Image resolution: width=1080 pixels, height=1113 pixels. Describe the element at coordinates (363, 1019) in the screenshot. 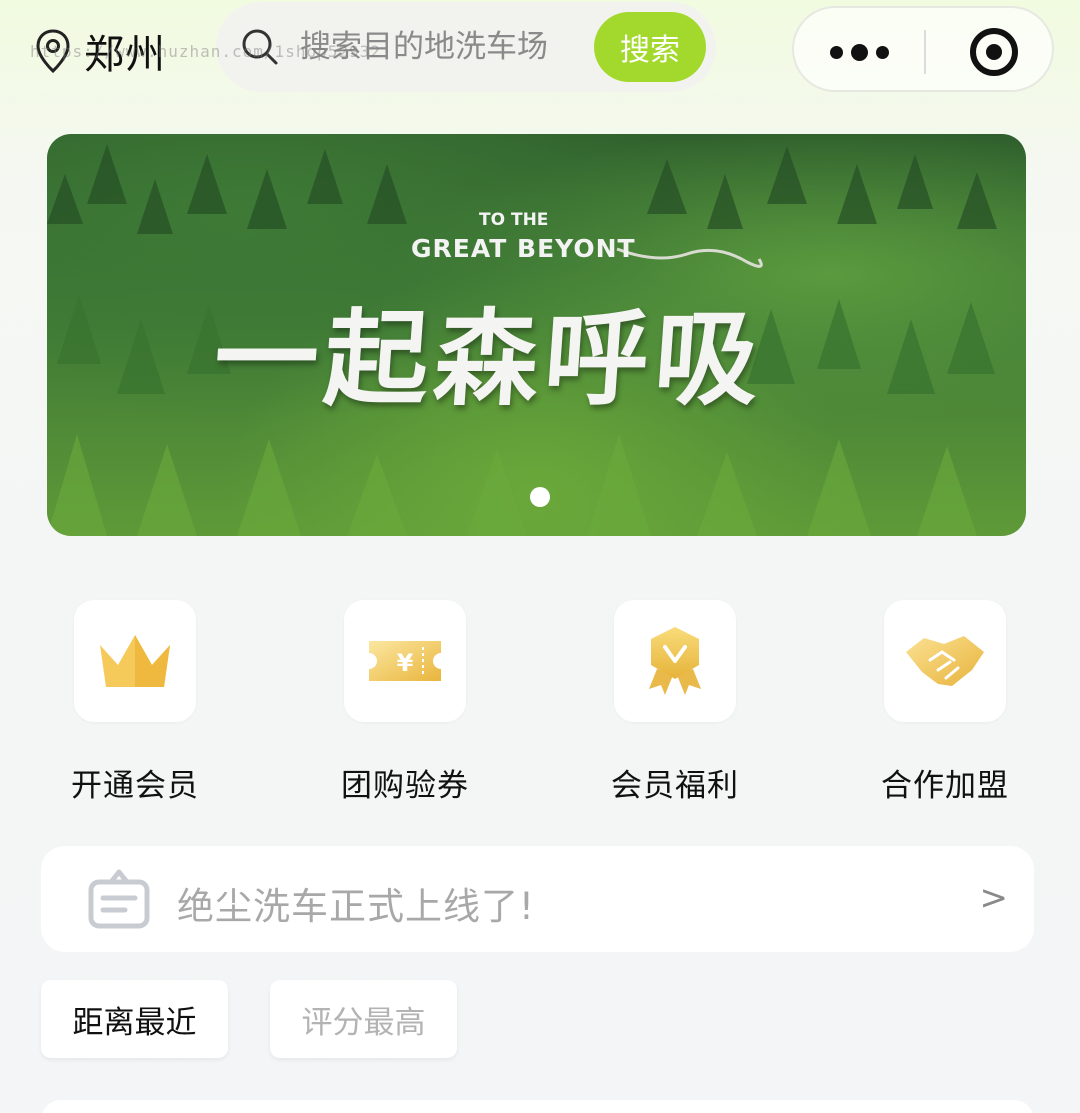

I see `sort-top-rated-button: 评分最高` at that location.